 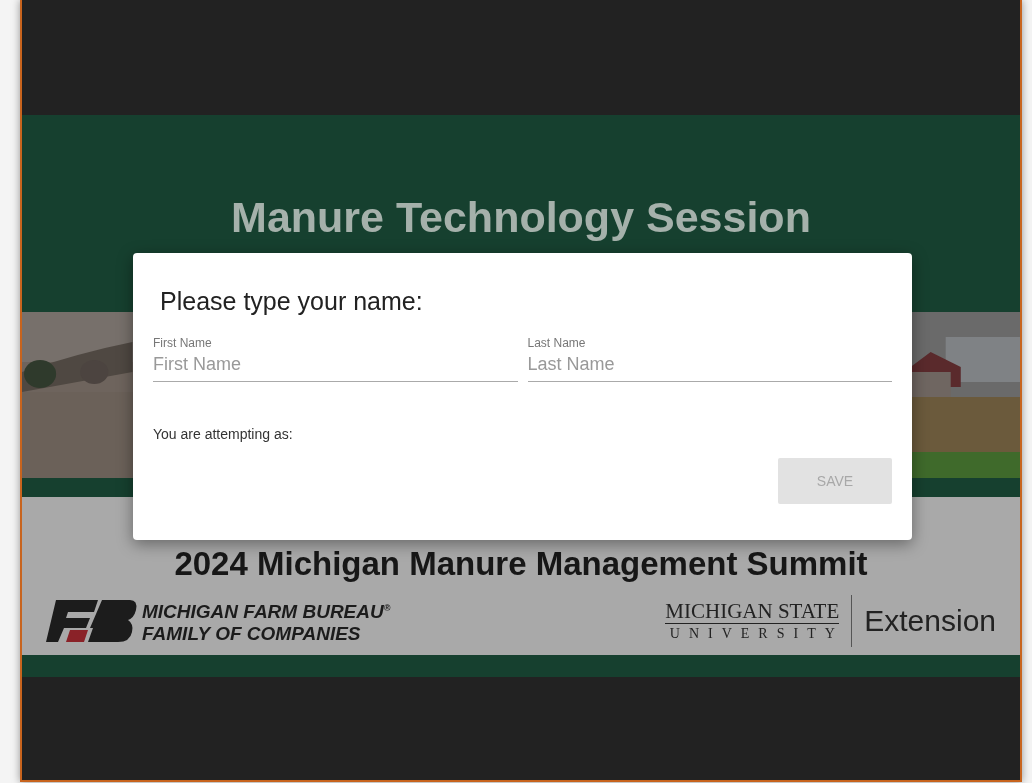 What do you see at coordinates (521, 218) in the screenshot?
I see `slide-title: Manure Technology Session` at bounding box center [521, 218].